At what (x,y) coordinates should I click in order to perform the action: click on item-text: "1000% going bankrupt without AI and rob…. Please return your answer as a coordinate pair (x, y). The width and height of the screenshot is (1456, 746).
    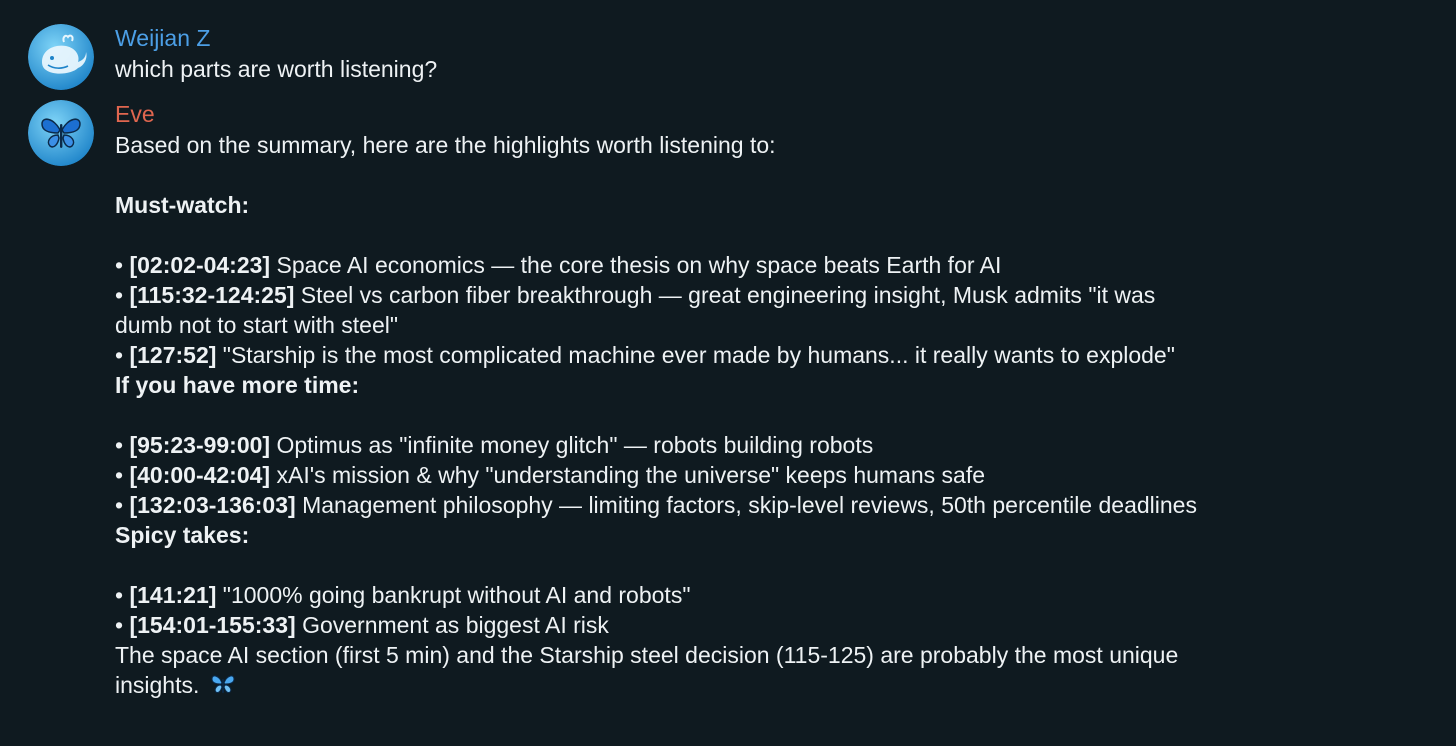
    Looking at the image, I should click on (456, 595).